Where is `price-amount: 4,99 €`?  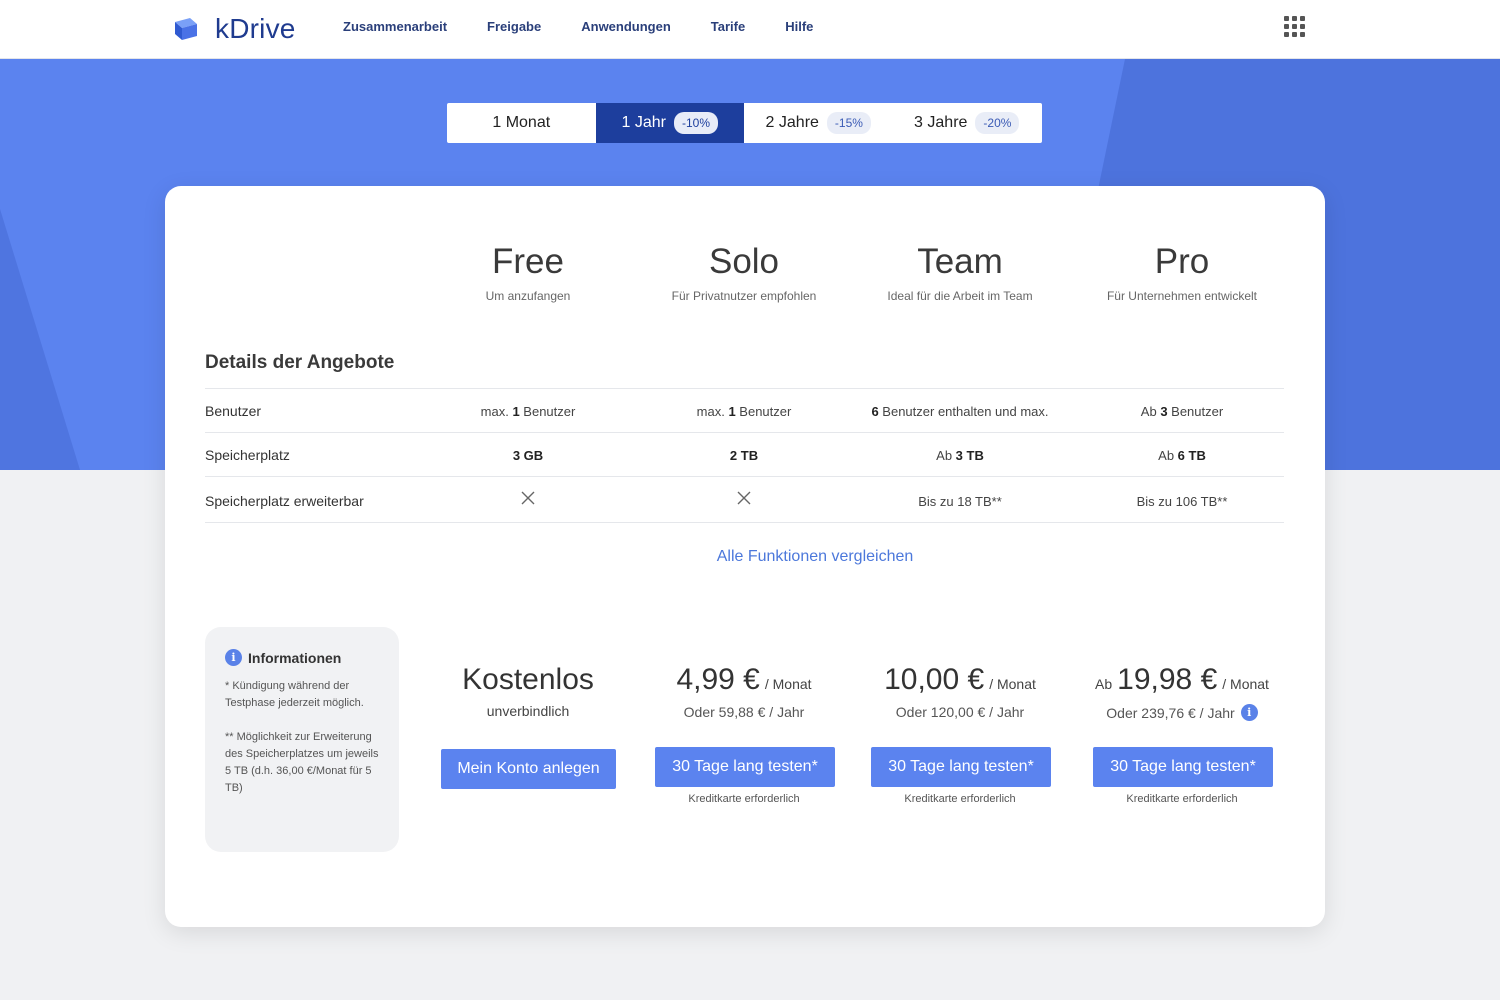 price-amount: 4,99 € is located at coordinates (718, 679).